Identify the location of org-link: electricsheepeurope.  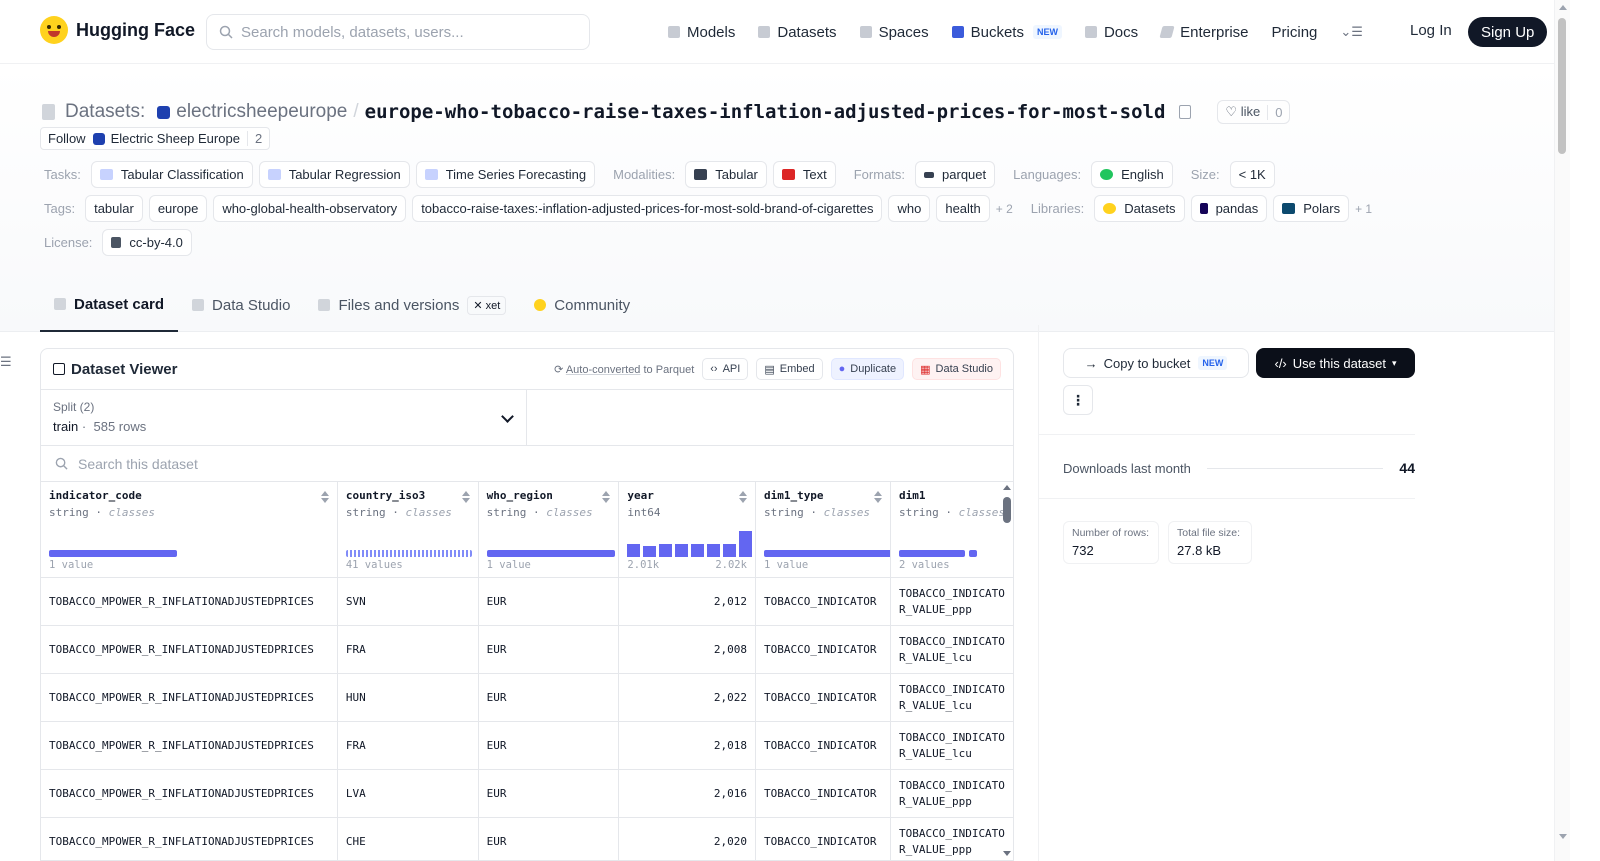
(261, 112).